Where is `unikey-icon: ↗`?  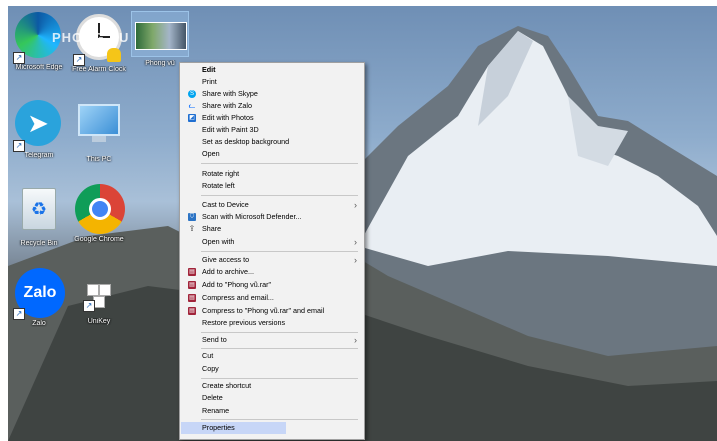 unikey-icon: ↗ is located at coordinates (99, 296).